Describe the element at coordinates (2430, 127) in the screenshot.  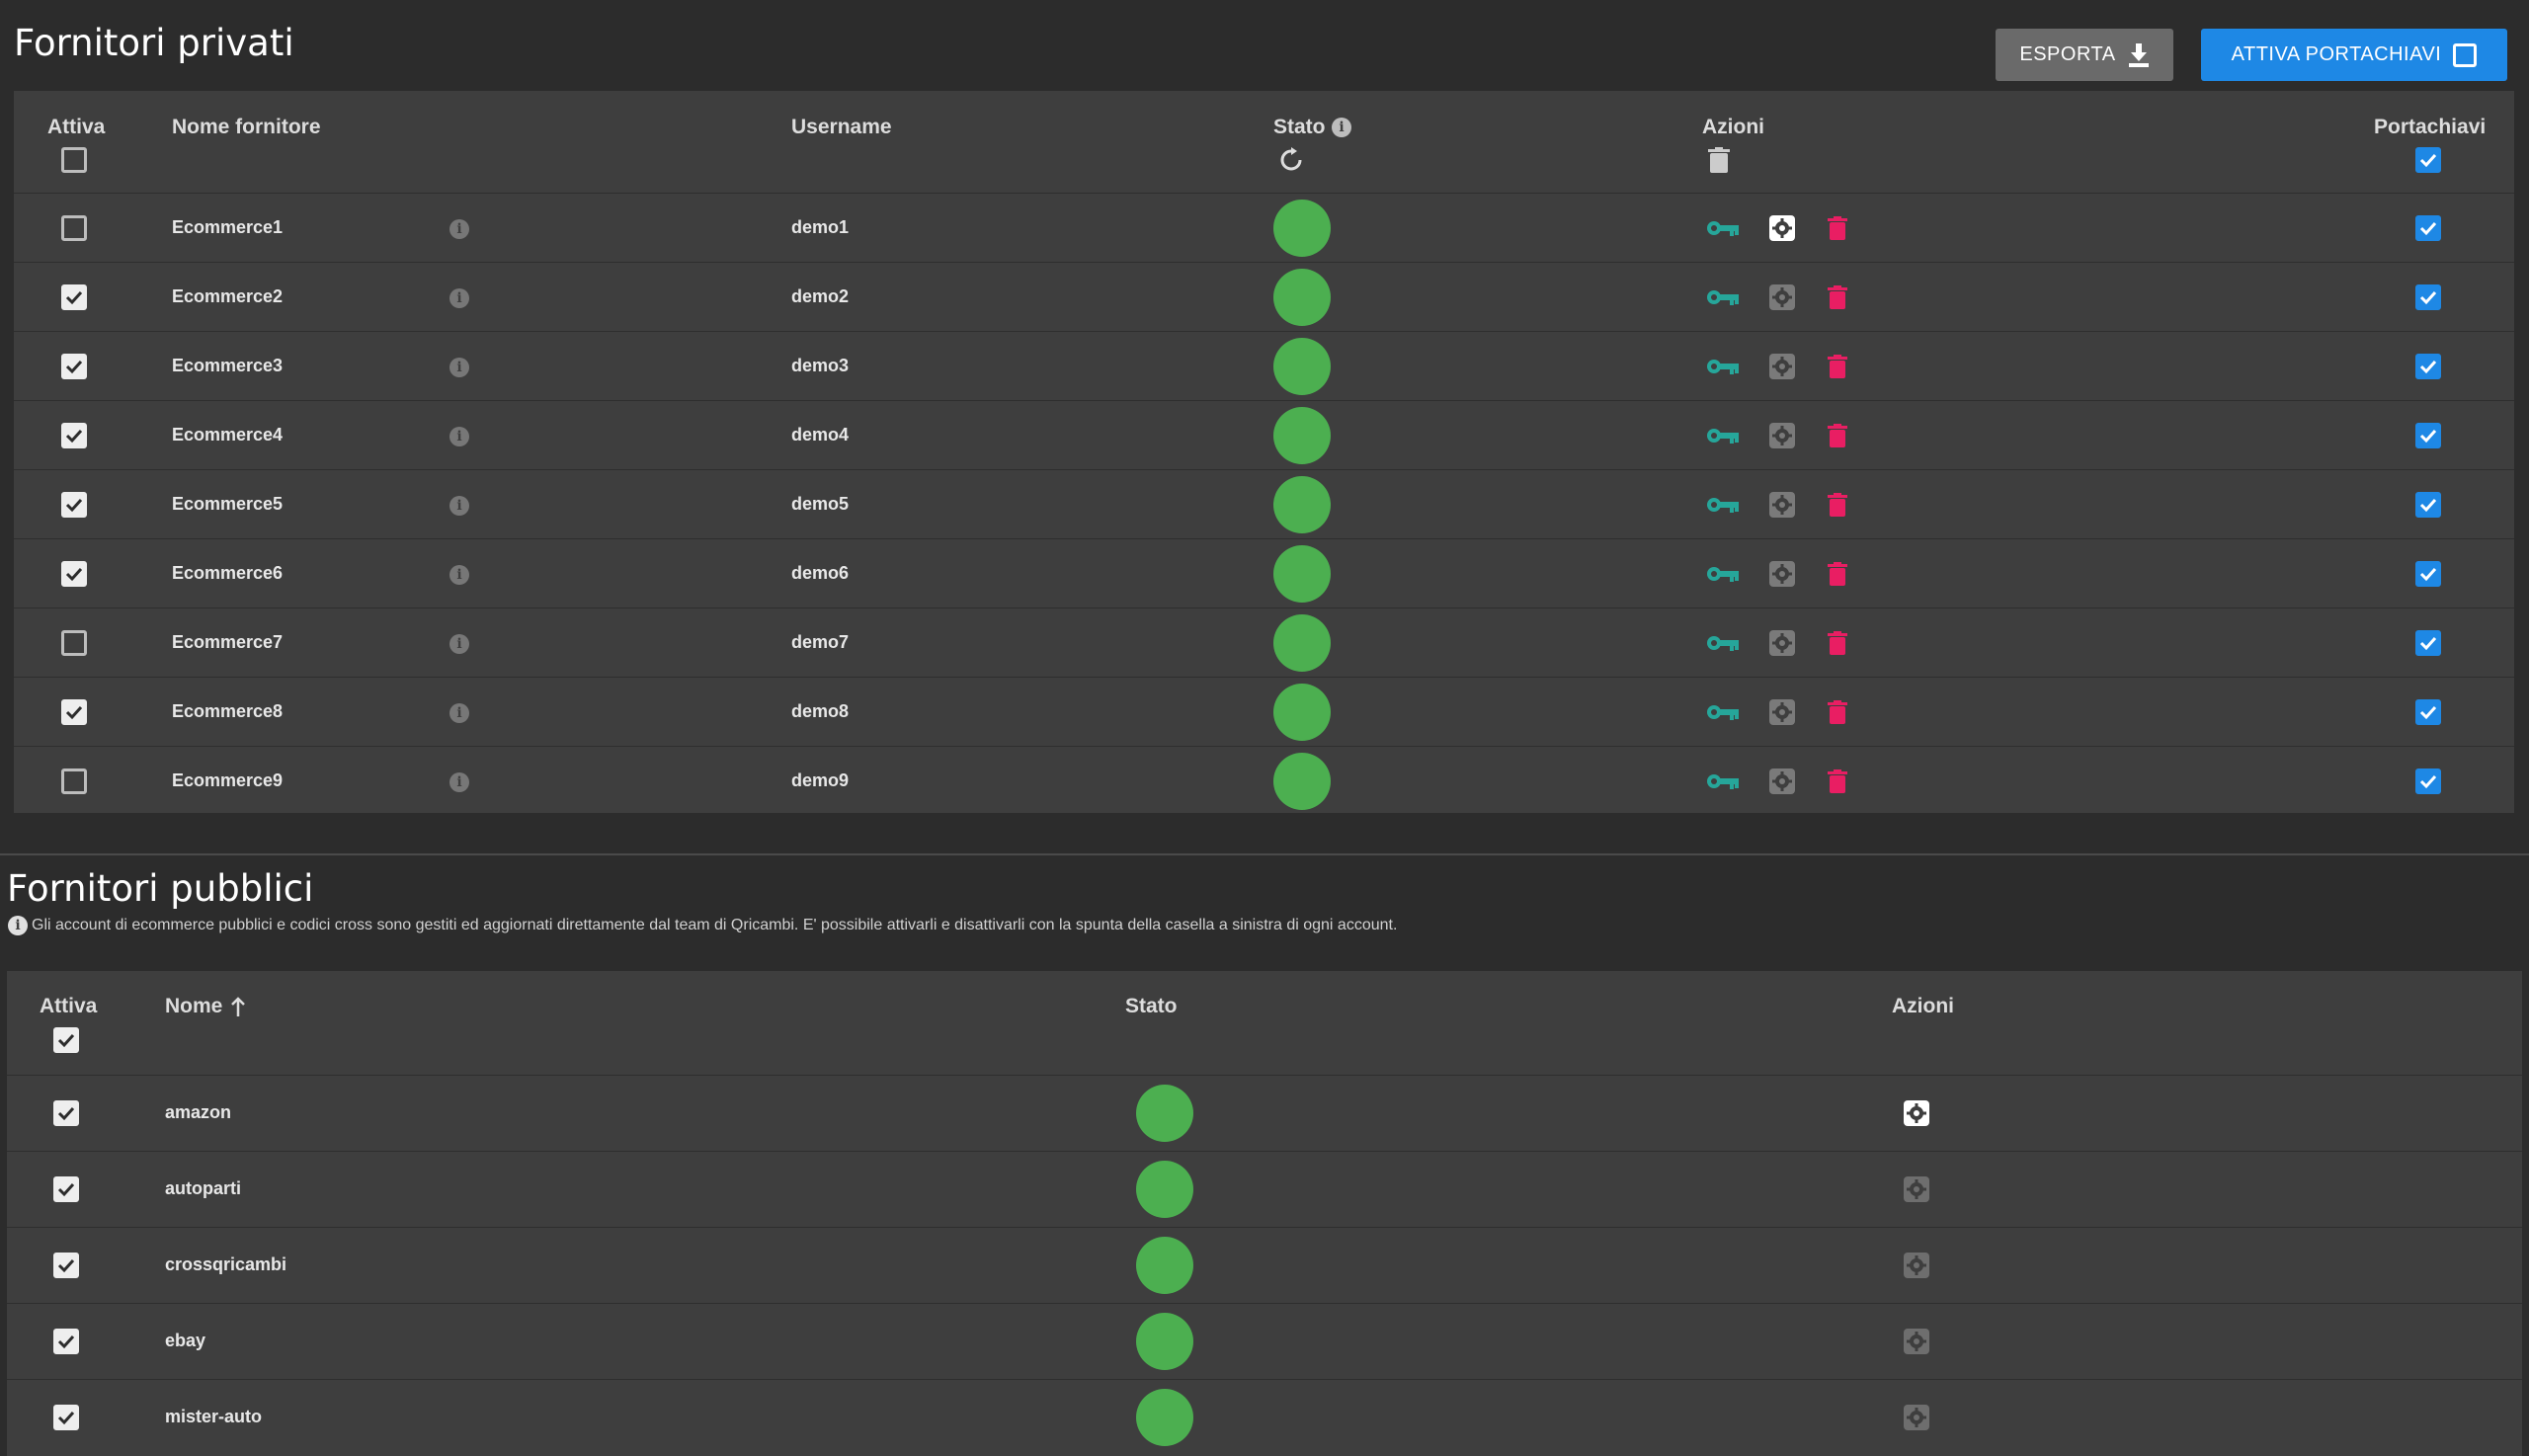
I see `header-keychain: Portachiavi` at that location.